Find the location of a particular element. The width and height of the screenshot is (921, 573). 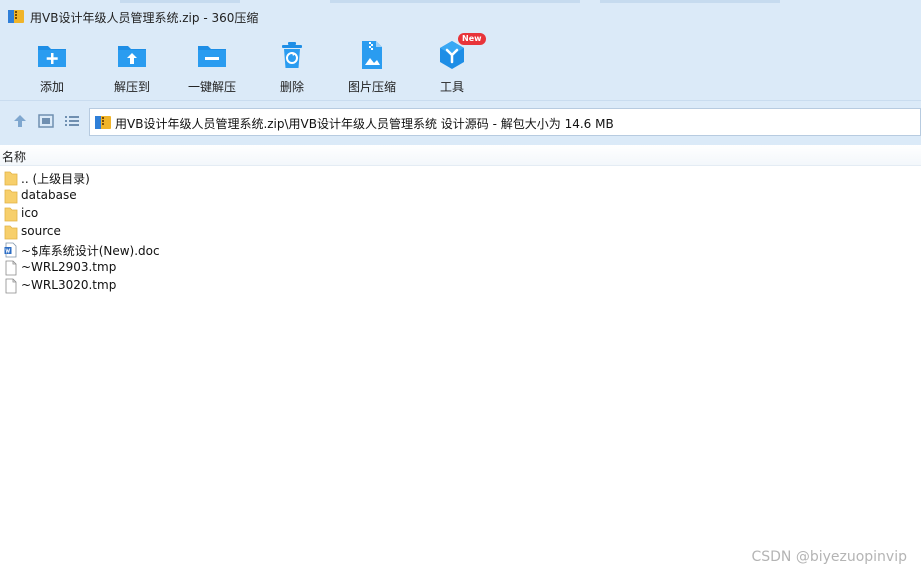

extract-to-label: 解压到 is located at coordinates (131, 87).